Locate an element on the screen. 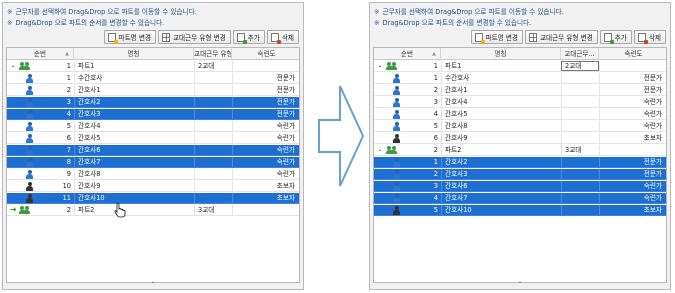  name-cell: 간호사8 is located at coordinates (456, 126).